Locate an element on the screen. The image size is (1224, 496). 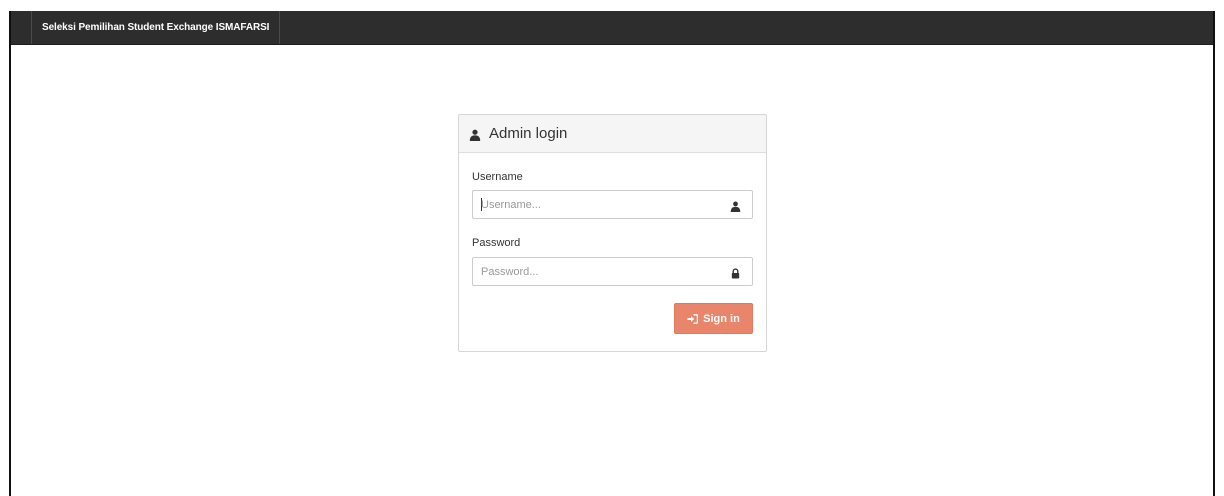
panel-heading: Admin login is located at coordinates (612, 134).